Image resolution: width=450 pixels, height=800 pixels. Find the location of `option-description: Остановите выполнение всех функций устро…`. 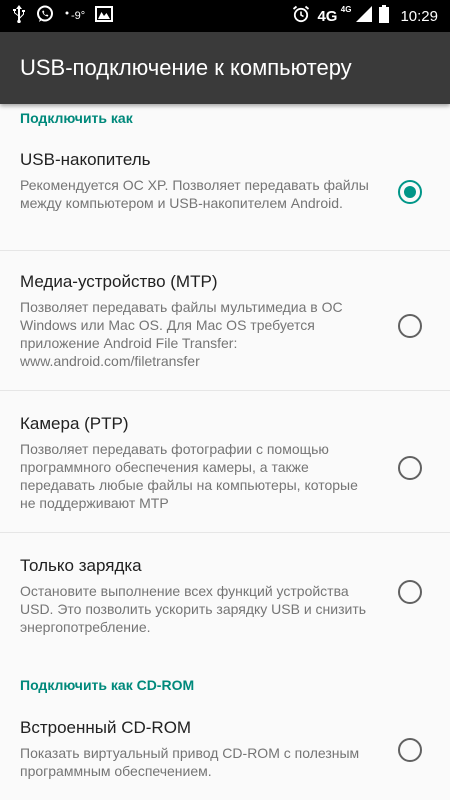

option-description: Остановите выполнение всех функций устро… is located at coordinates (193, 609).